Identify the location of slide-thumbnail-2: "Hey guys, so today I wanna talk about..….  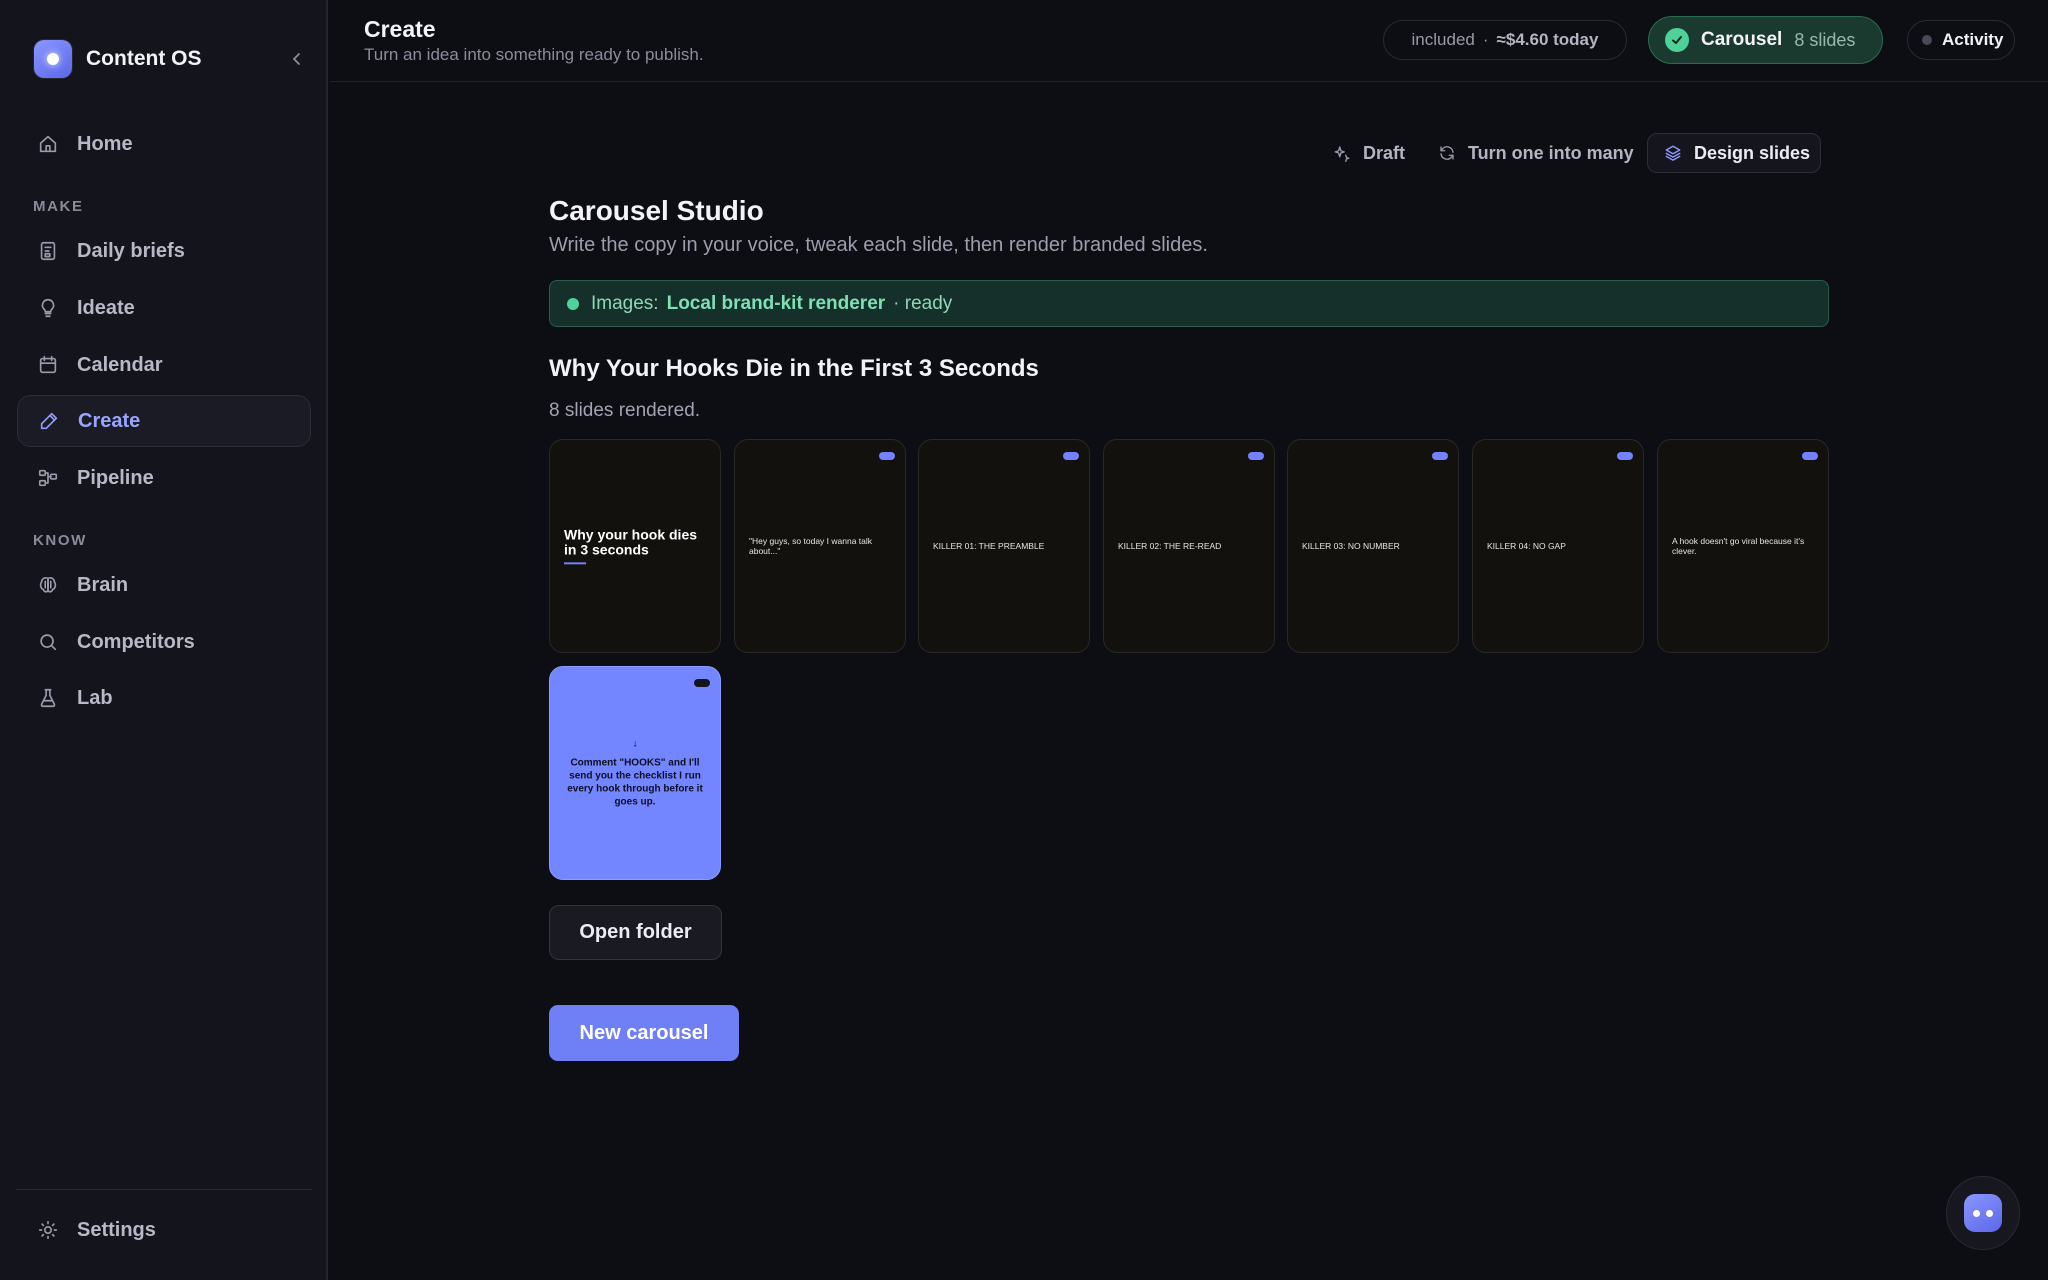
(820, 546).